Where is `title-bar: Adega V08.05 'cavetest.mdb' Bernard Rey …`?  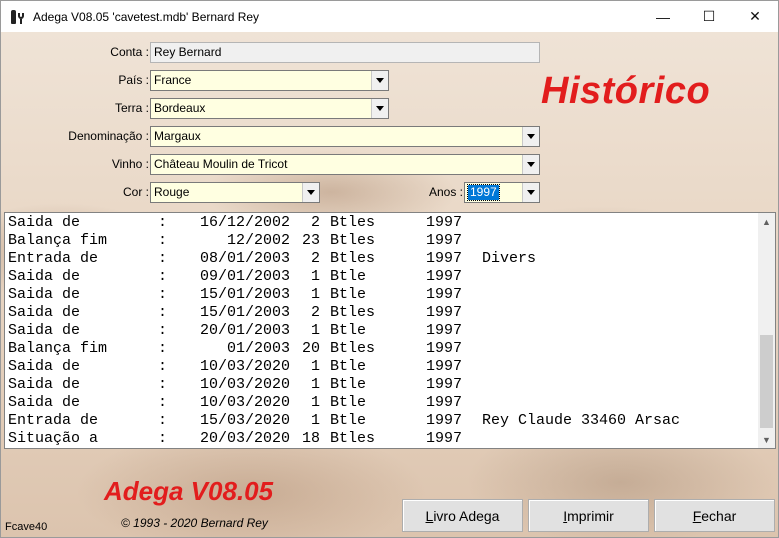 title-bar: Adega V08.05 'cavetest.mdb' Bernard Rey … is located at coordinates (389, 16).